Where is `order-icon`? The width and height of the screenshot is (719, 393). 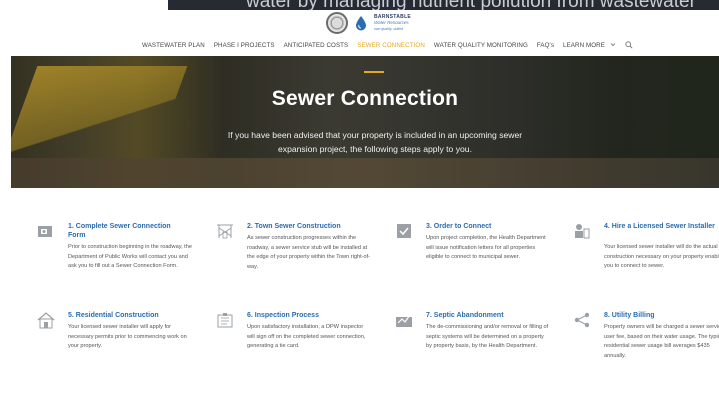
order-icon is located at coordinates (404, 231).